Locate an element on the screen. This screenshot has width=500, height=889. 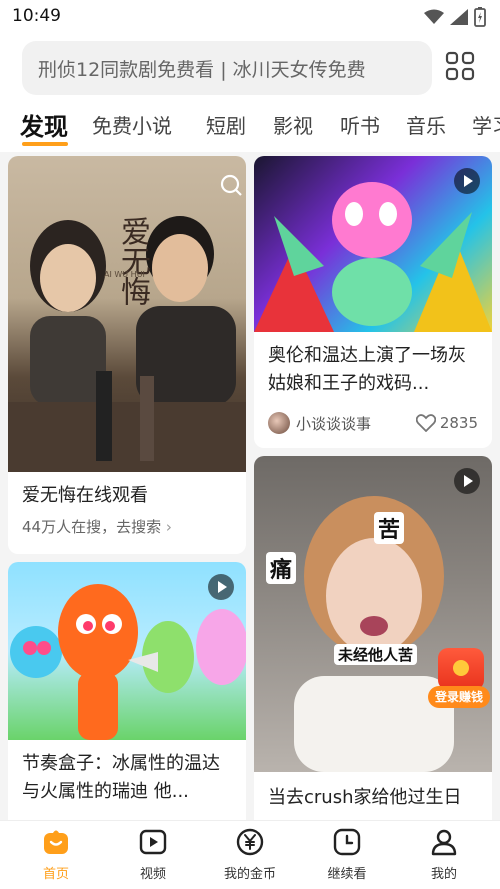
battery-icon is located at coordinates (480, 17).